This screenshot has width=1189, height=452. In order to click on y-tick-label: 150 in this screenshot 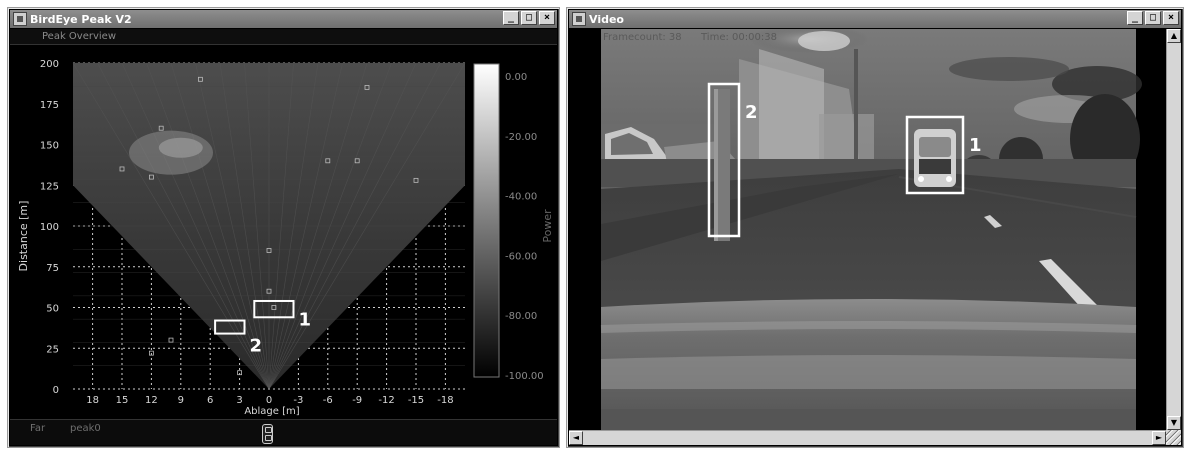, I will do `click(49, 146)`.